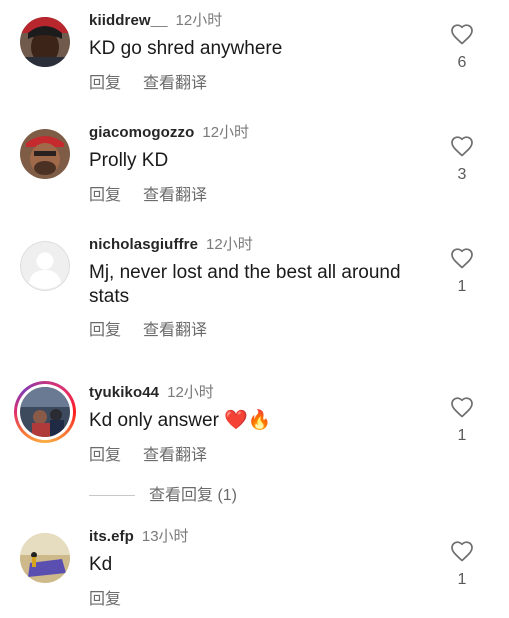  Describe the element at coordinates (186, 48) in the screenshot. I see `comment-text: KD go shred anywhere` at that location.